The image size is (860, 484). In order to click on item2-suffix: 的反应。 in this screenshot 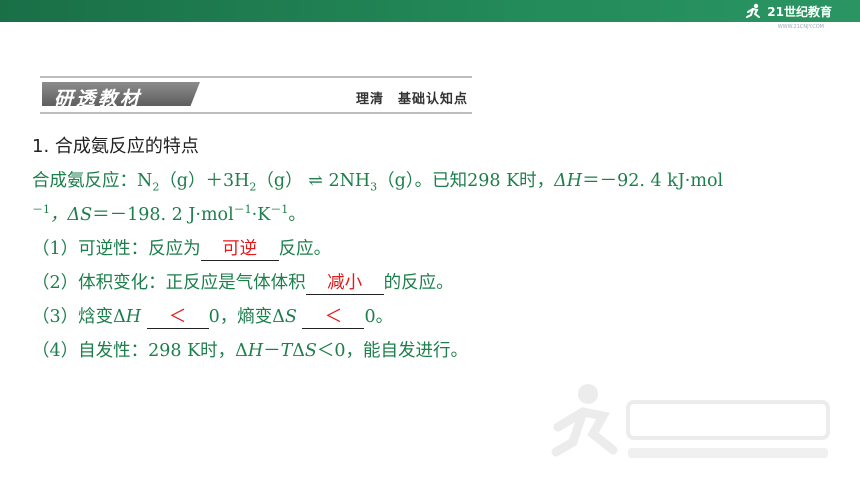, I will do `click(418, 283)`.